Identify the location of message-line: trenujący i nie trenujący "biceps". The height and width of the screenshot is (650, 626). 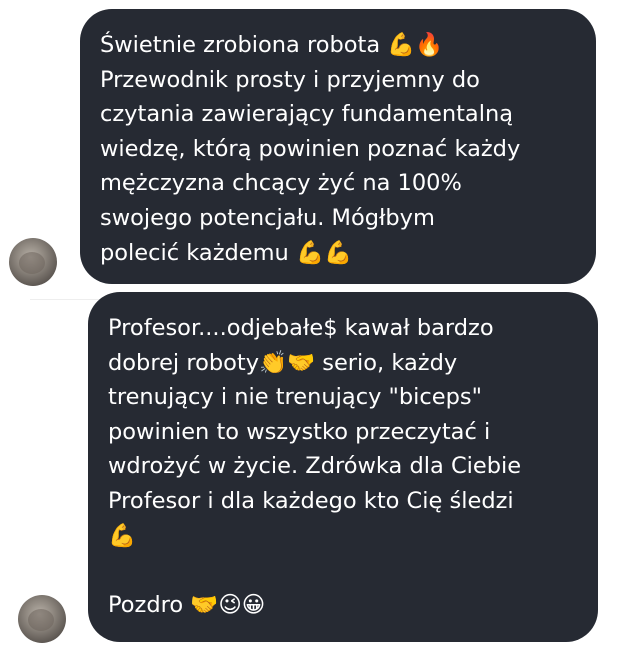
(295, 397).